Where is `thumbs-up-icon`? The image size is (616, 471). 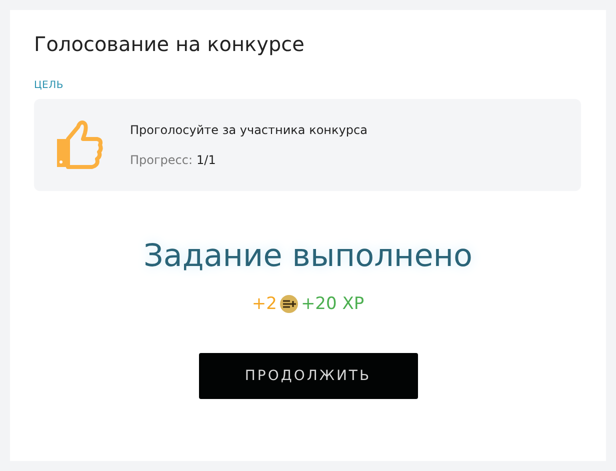 thumbs-up-icon is located at coordinates (79, 145).